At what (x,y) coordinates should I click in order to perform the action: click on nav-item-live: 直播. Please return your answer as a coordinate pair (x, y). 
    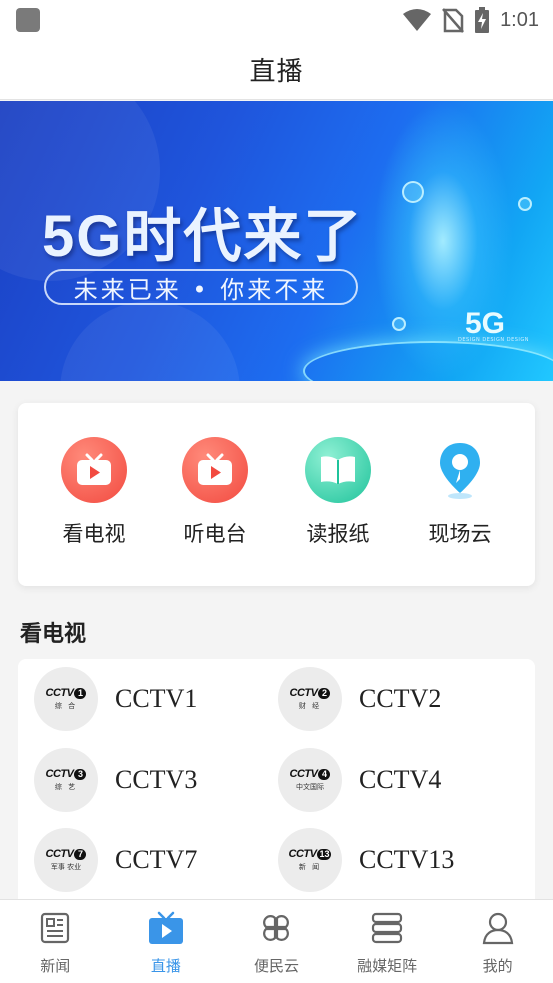
    Looking at the image, I should click on (166, 941).